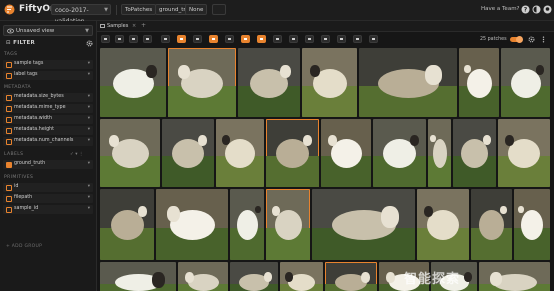 The width and height of the screenshot is (554, 291). What do you see at coordinates (245, 39) in the screenshot?
I see `color-scheme-button` at bounding box center [245, 39].